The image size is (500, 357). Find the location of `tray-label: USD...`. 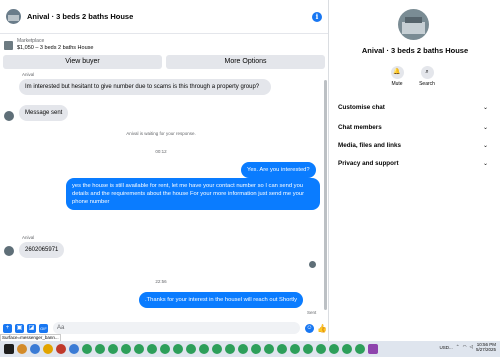

tray-label: USD... is located at coordinates (446, 347).